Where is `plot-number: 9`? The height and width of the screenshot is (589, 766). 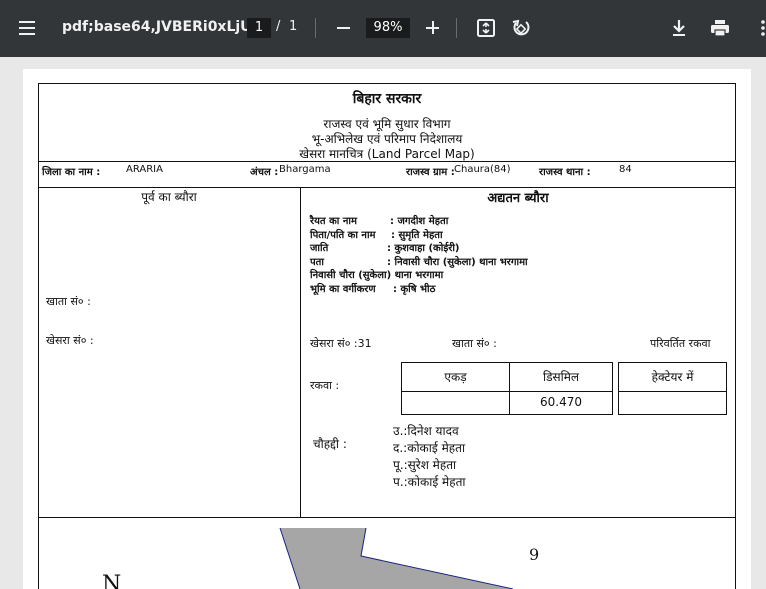 plot-number: 9 is located at coordinates (534, 554).